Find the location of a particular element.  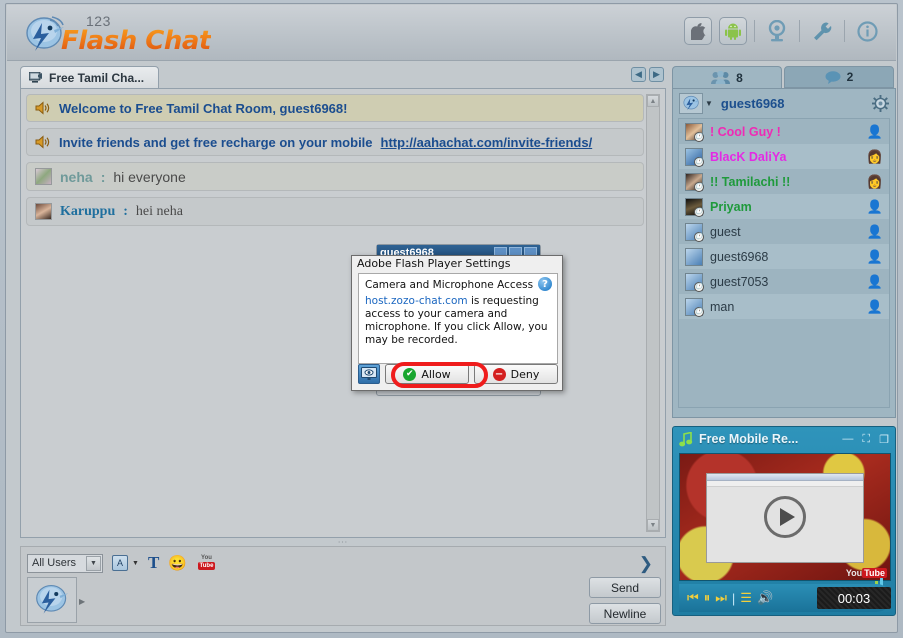

android-icon is located at coordinates (733, 31).